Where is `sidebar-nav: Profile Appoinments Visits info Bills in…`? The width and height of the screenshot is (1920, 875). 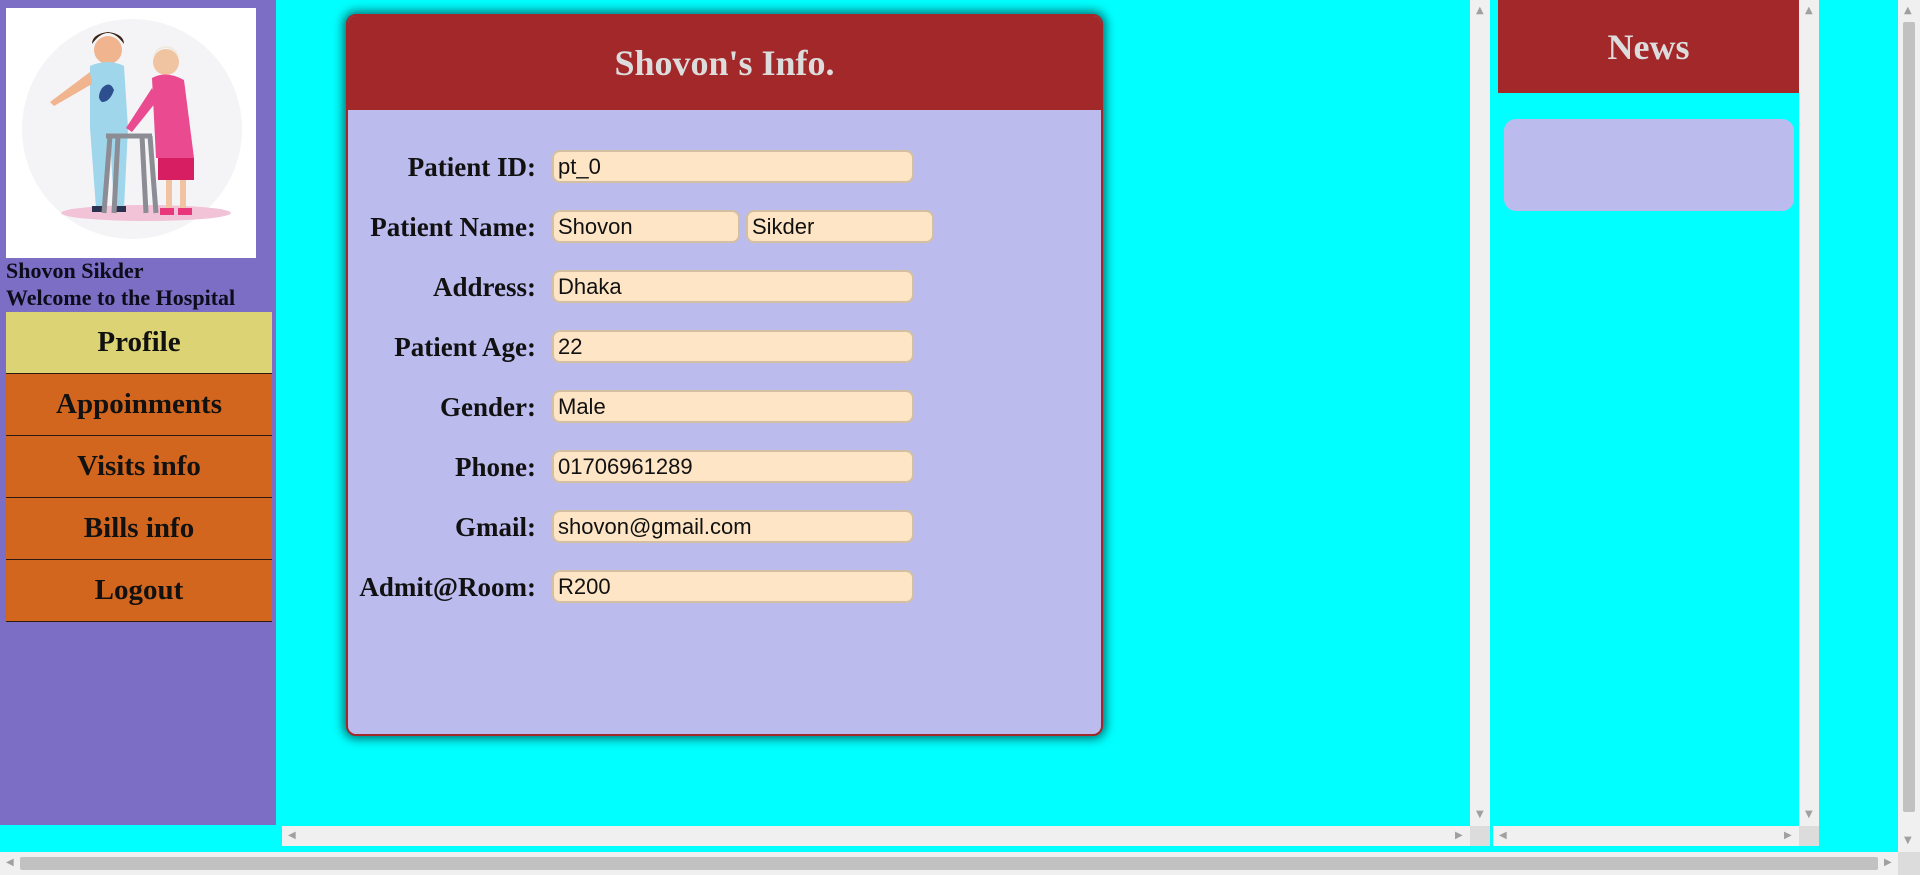
sidebar-nav: Profile Appoinments Visits info Bills in… is located at coordinates (139, 467).